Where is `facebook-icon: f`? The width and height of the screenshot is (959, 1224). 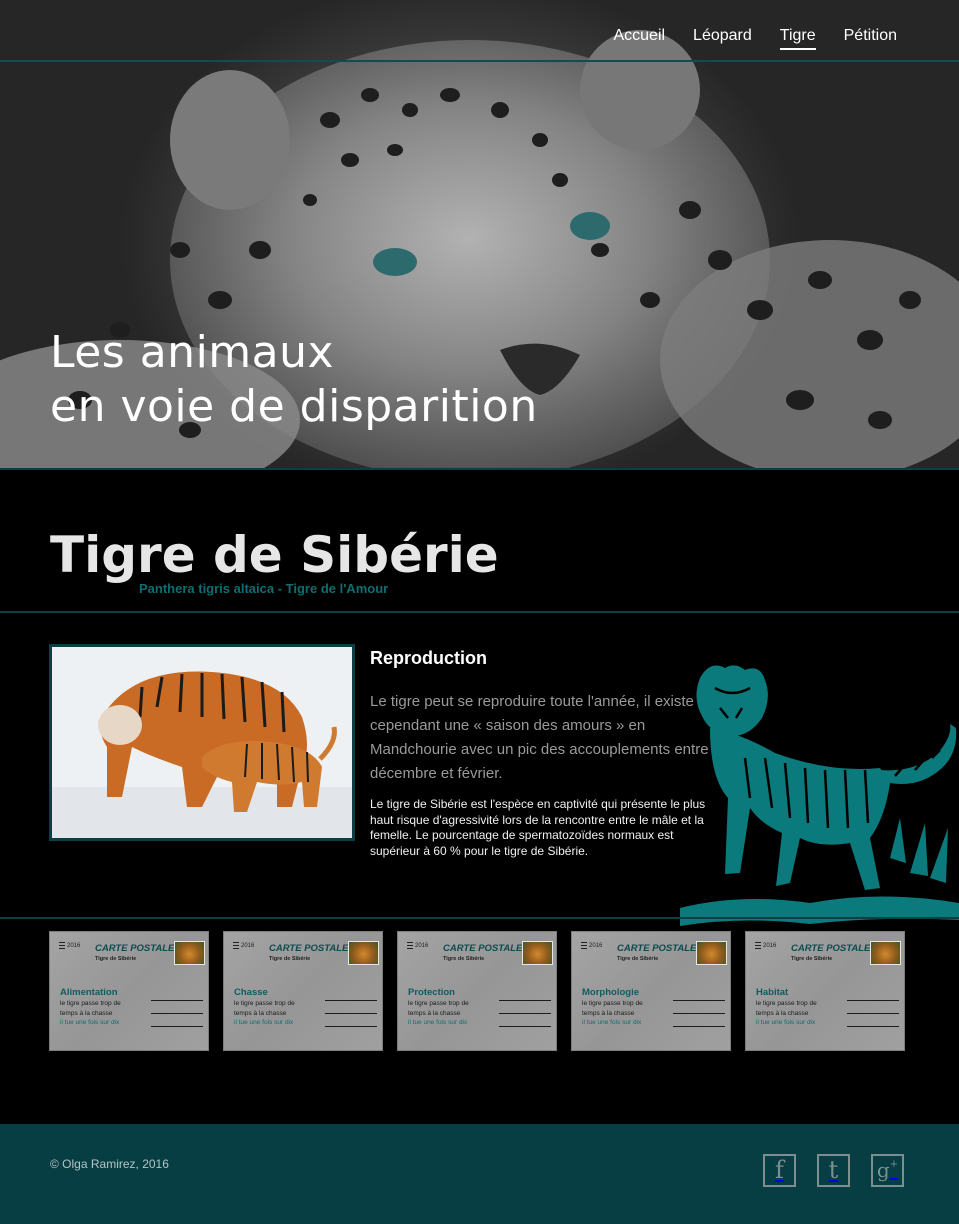 facebook-icon: f is located at coordinates (779, 1170).